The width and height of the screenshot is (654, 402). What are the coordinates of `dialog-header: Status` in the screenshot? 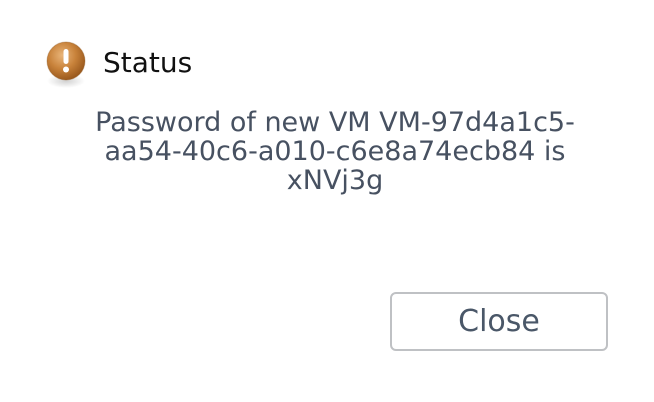 It's located at (118, 65).